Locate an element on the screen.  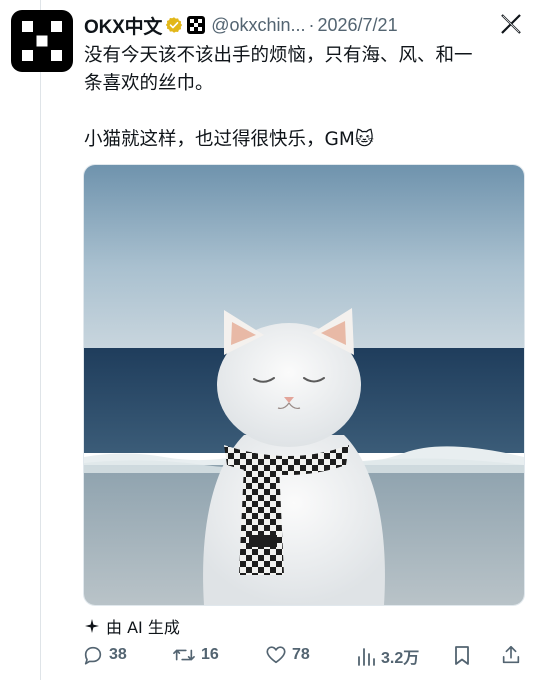
tweet-header: OKX中文 @okxchin... · 2026/7/21 is located at coordinates (304, 25).